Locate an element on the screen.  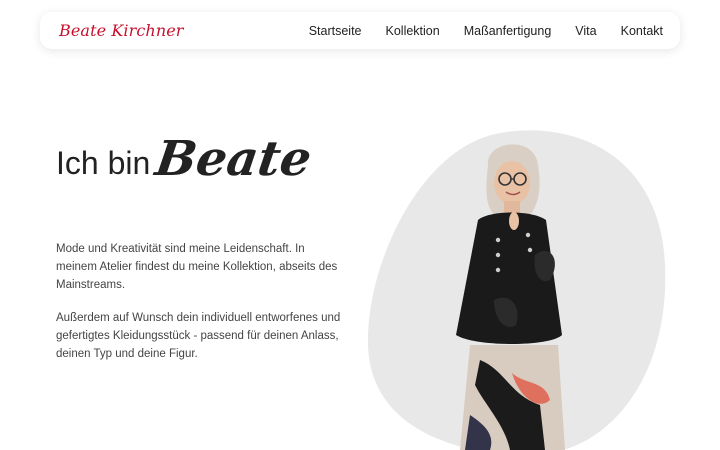
brand-logo-link: Beate Kirchner is located at coordinates (121, 30).